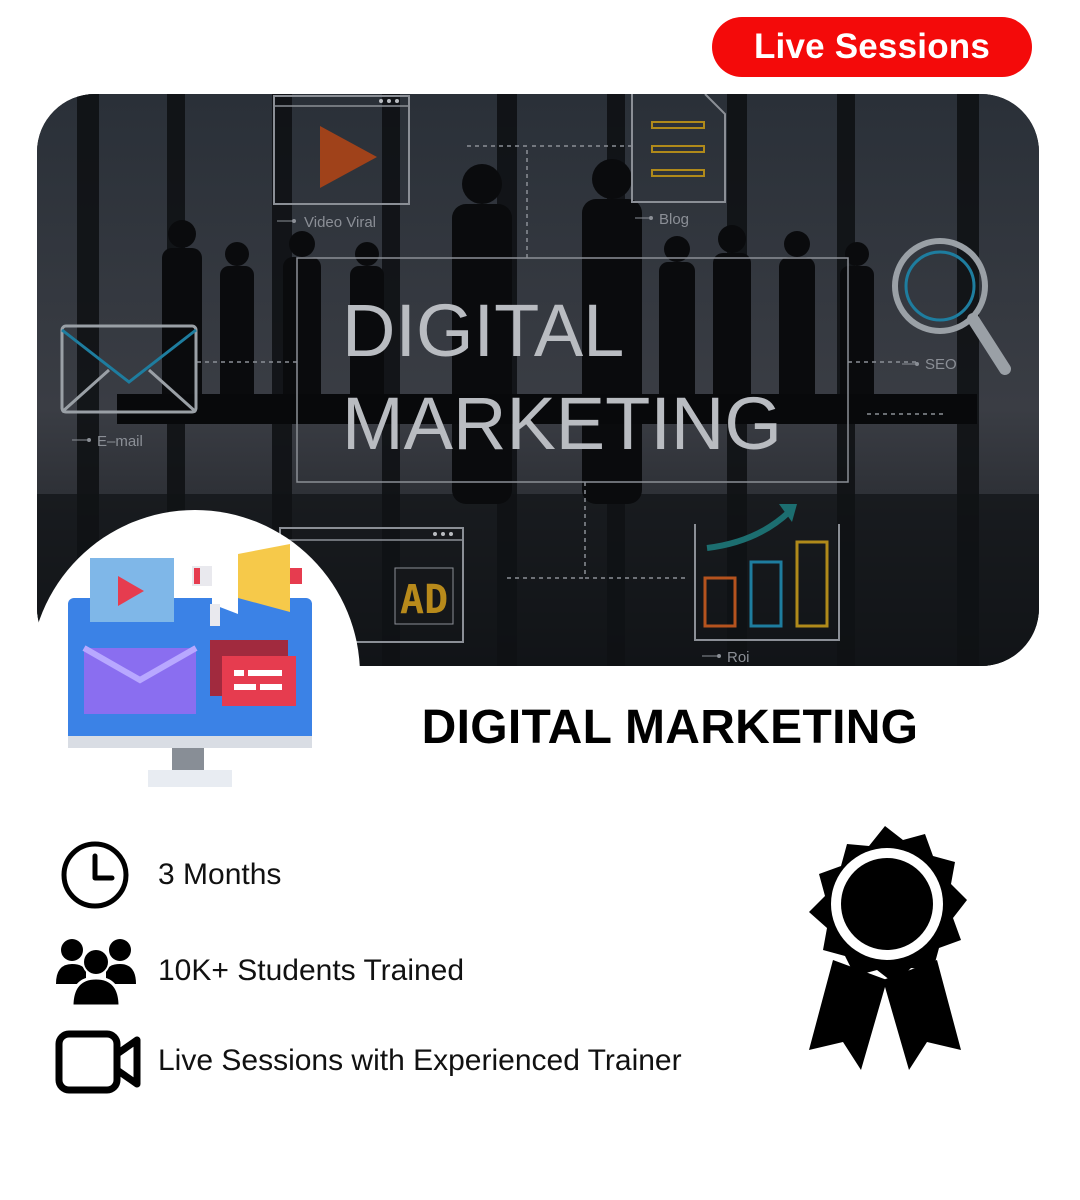 The height and width of the screenshot is (1200, 1080). What do you see at coordinates (941, 364) in the screenshot?
I see `seo-label: SEO` at bounding box center [941, 364].